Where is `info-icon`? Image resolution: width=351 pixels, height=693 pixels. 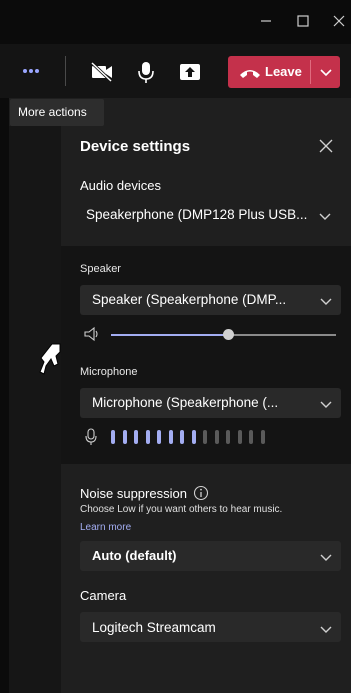
info-icon is located at coordinates (201, 493).